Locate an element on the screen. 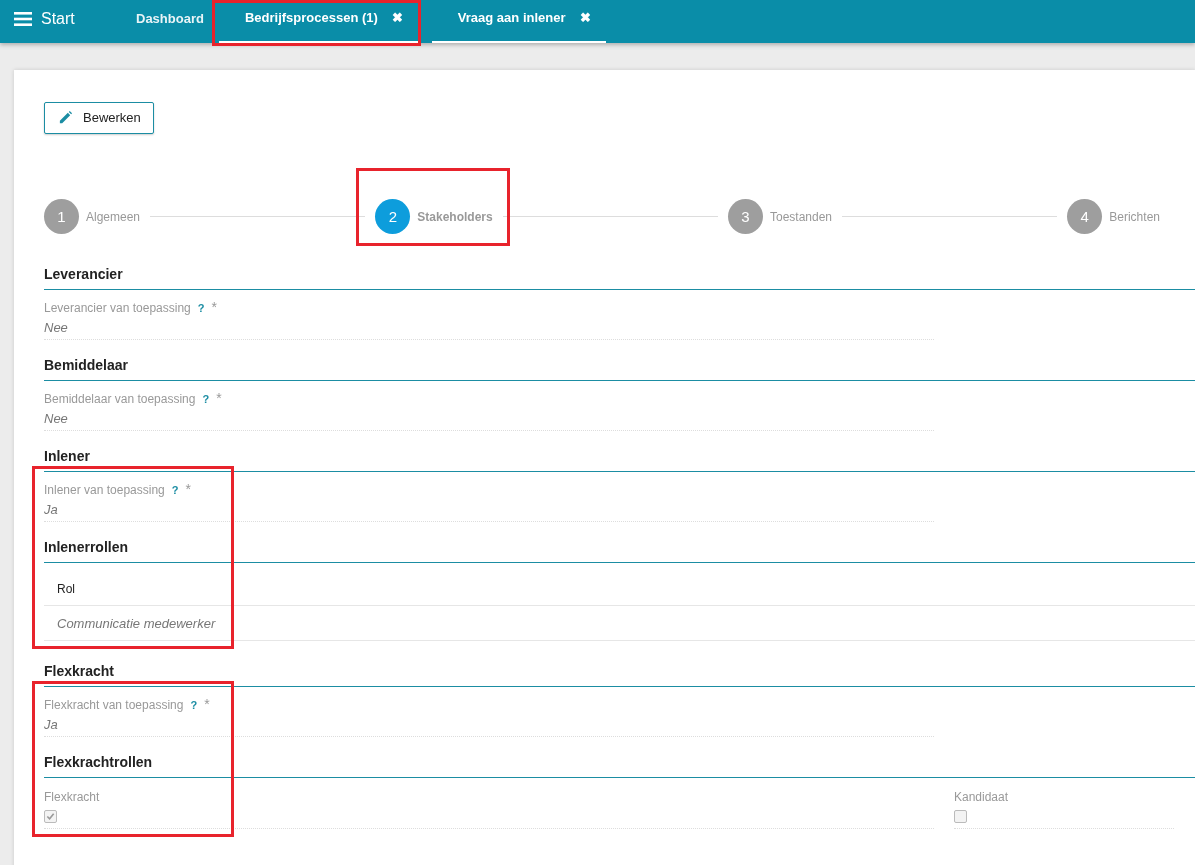  section-heading: Bemiddelaar is located at coordinates (619, 368).